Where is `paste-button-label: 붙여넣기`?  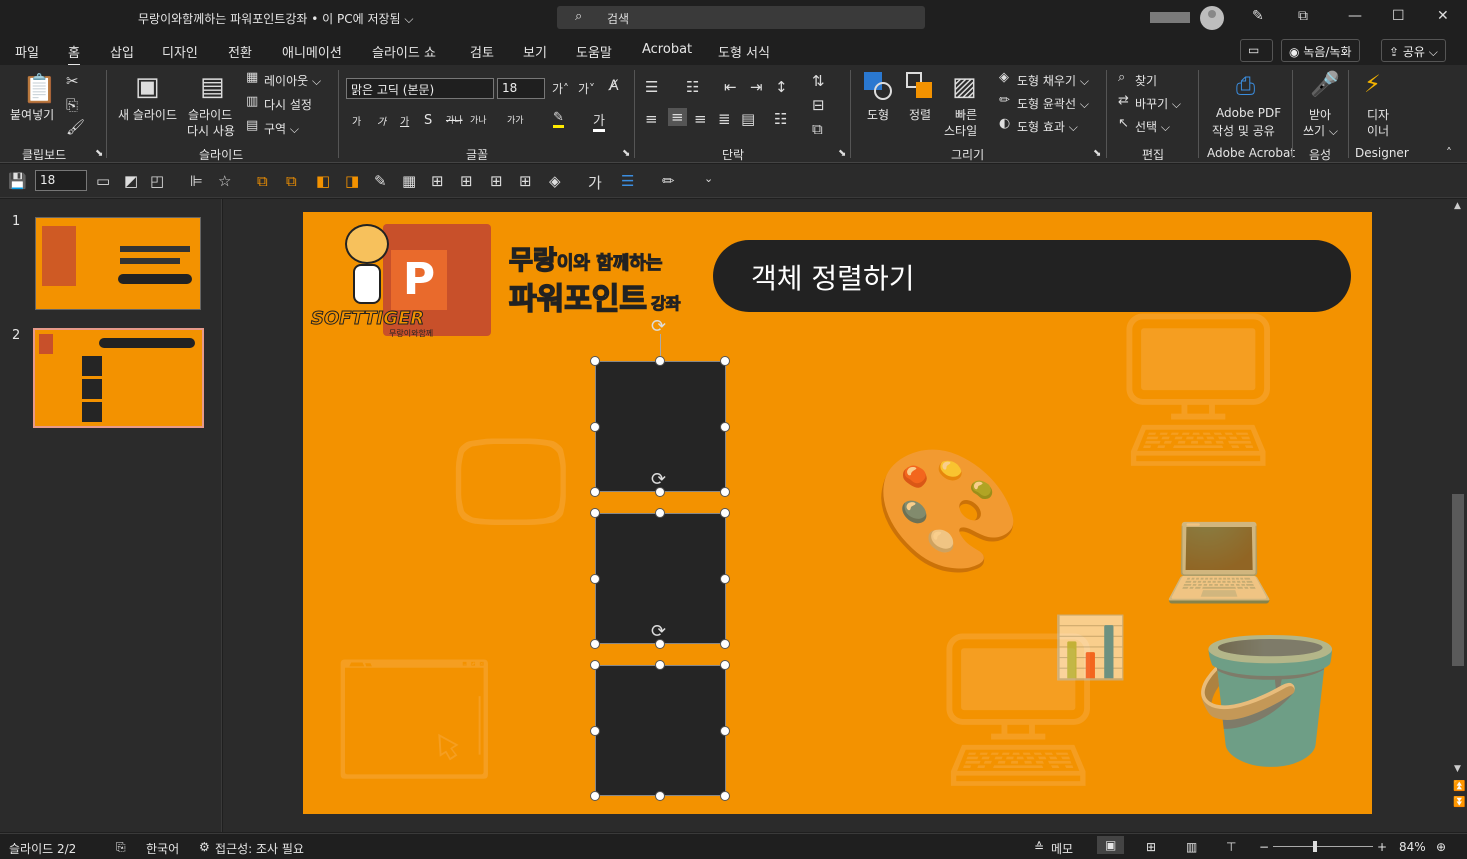
paste-button-label: 붙여넣기 is located at coordinates (32, 114).